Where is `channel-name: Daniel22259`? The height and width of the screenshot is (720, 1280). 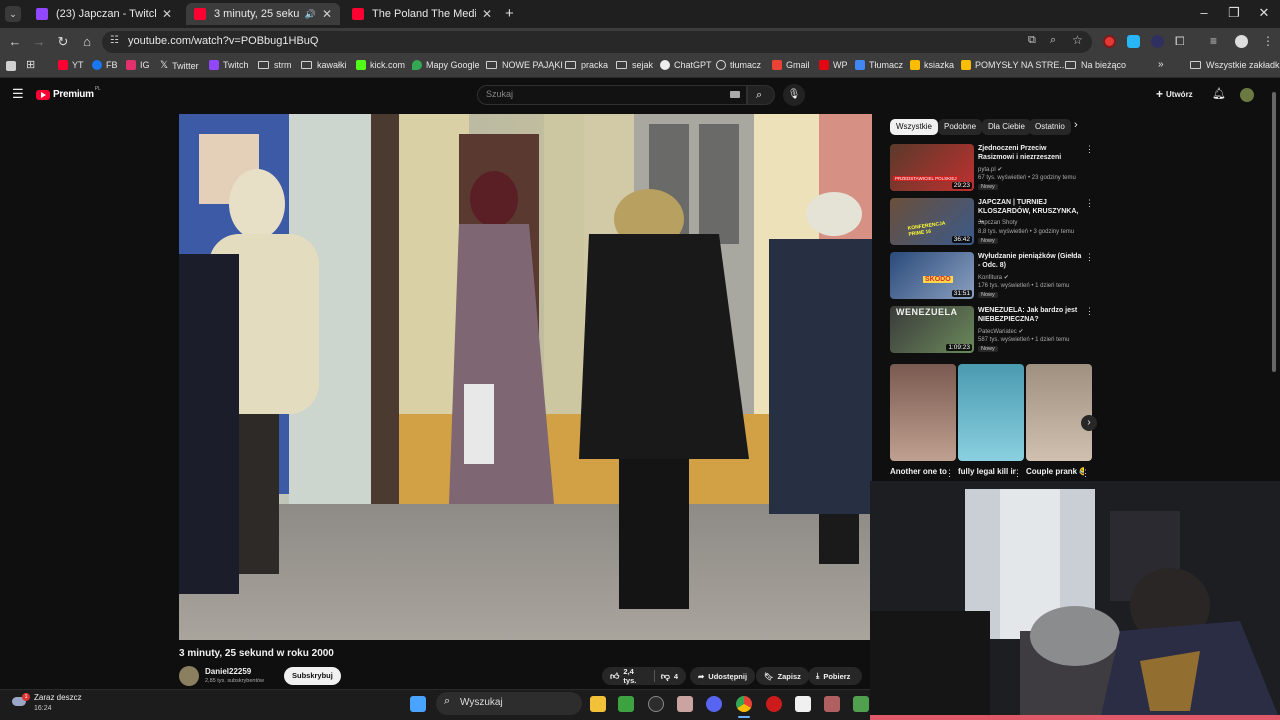
channel-name: Daniel22259 is located at coordinates (228, 671).